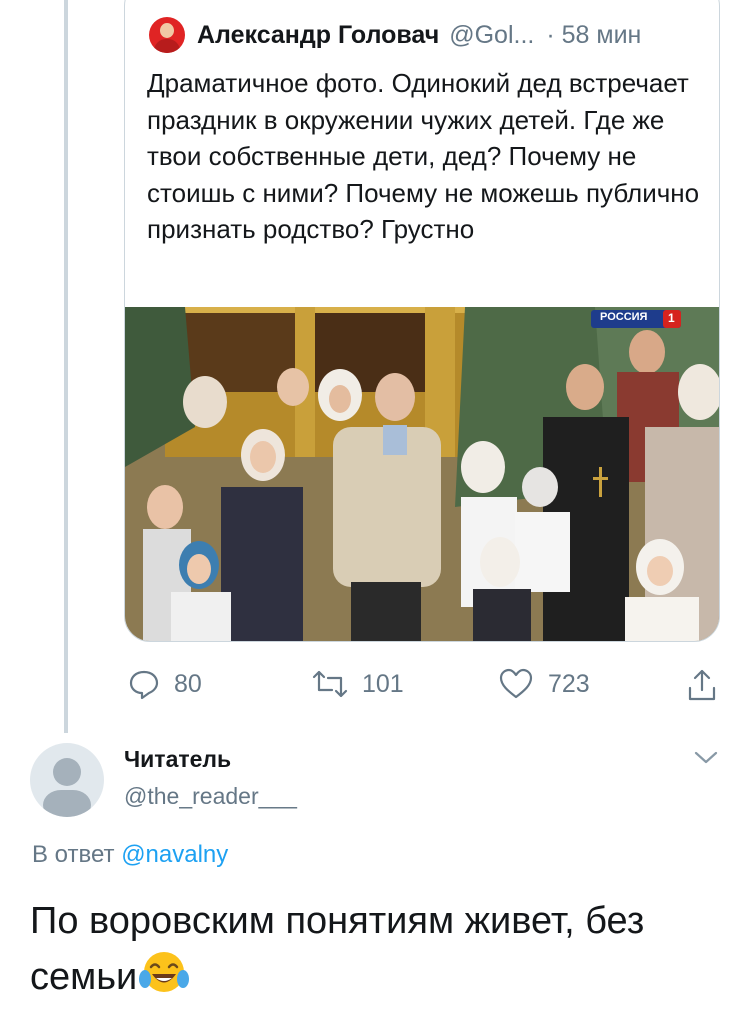  I want to click on reply-author-avatar, so click(67, 780).